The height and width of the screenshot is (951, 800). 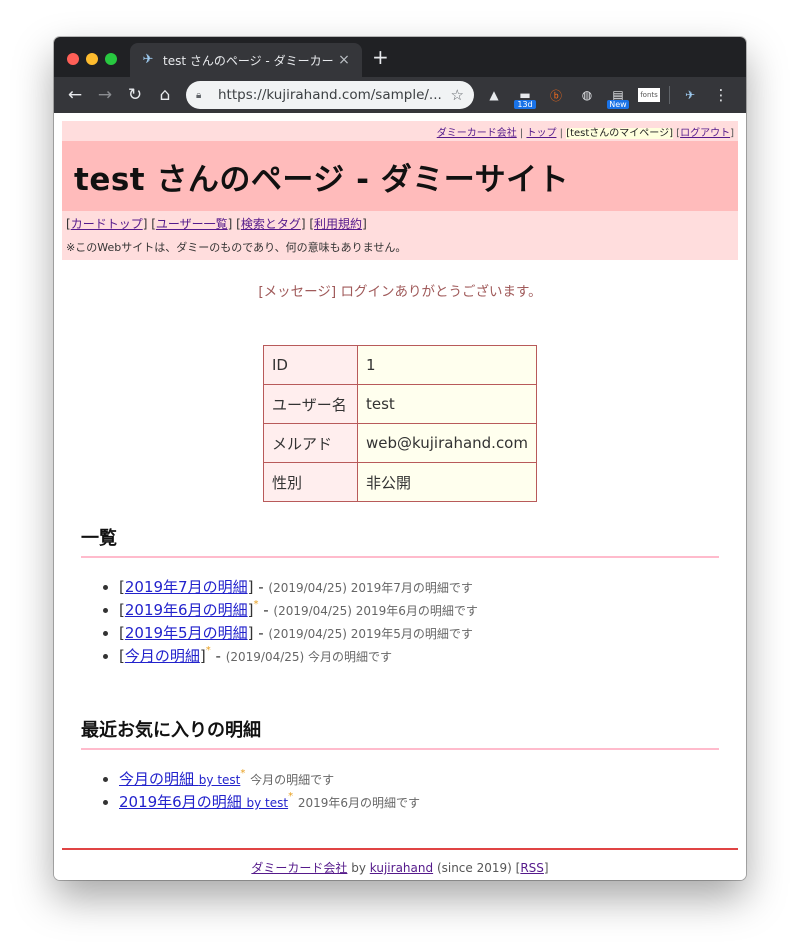 What do you see at coordinates (92, 59) in the screenshot?
I see `minimize-window-button` at bounding box center [92, 59].